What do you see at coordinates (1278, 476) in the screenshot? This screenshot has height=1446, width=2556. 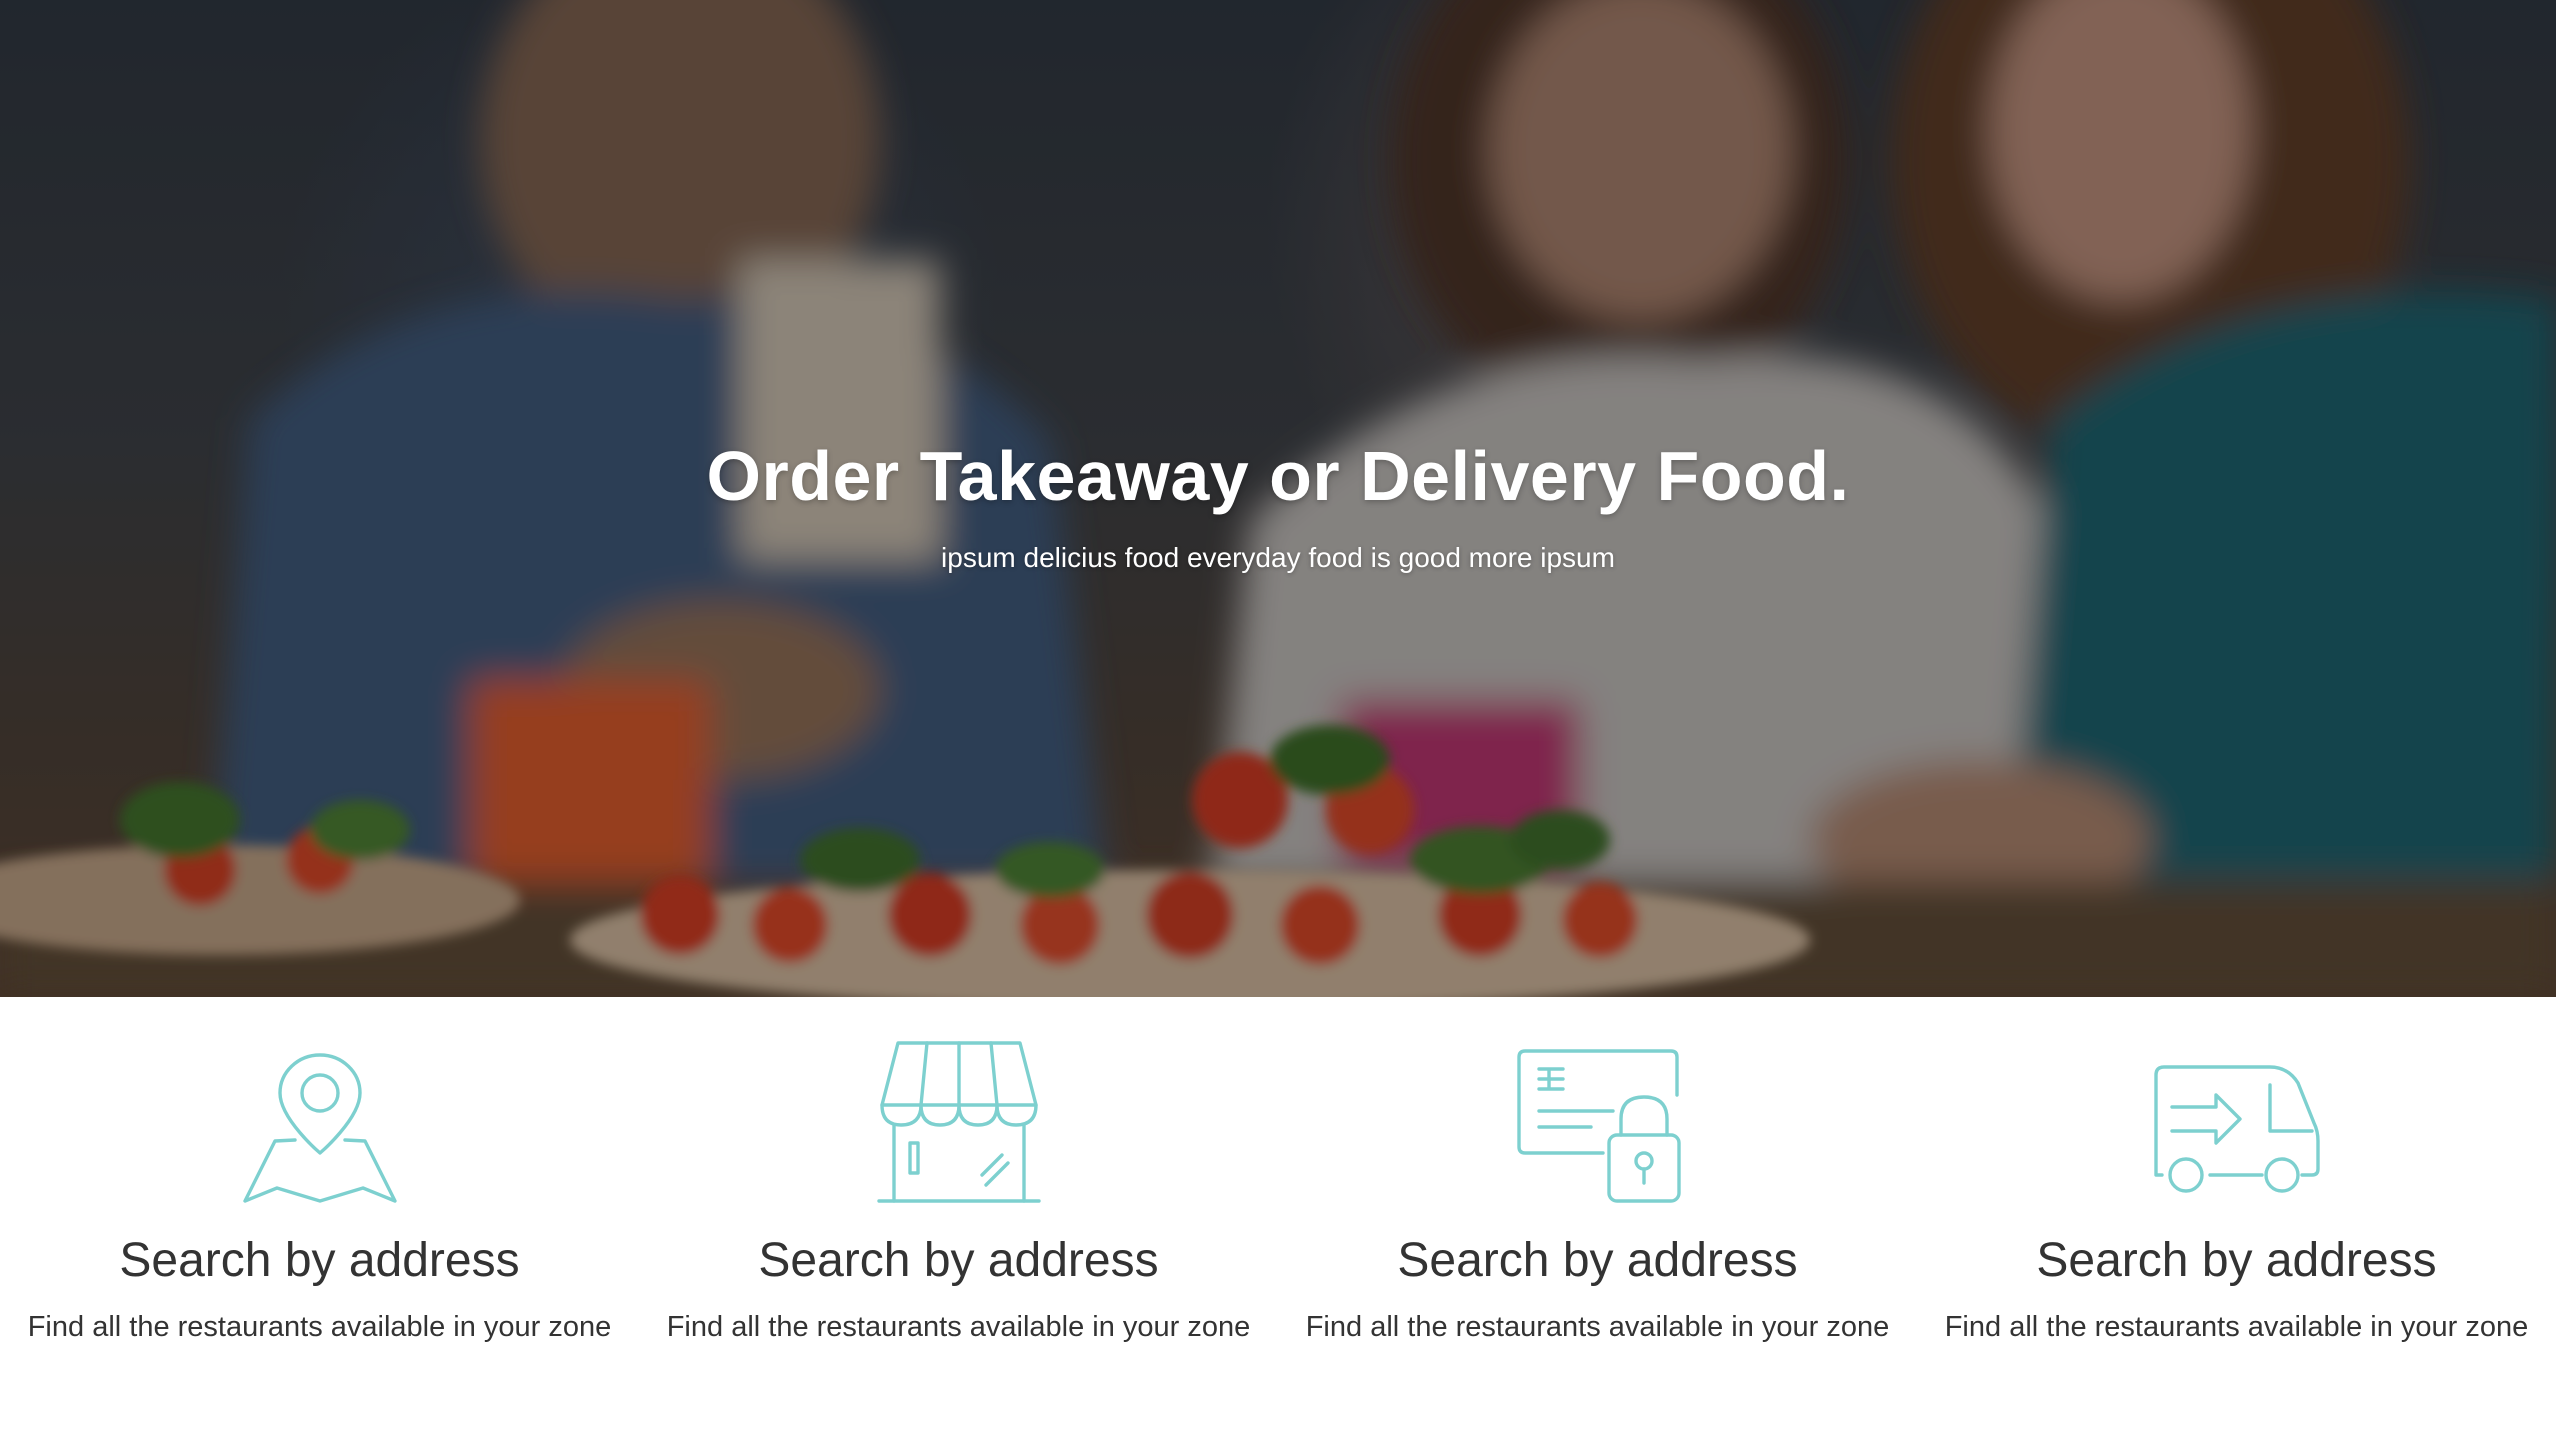 I see `hero-title: Order Takeaway or Delivery Food.` at bounding box center [1278, 476].